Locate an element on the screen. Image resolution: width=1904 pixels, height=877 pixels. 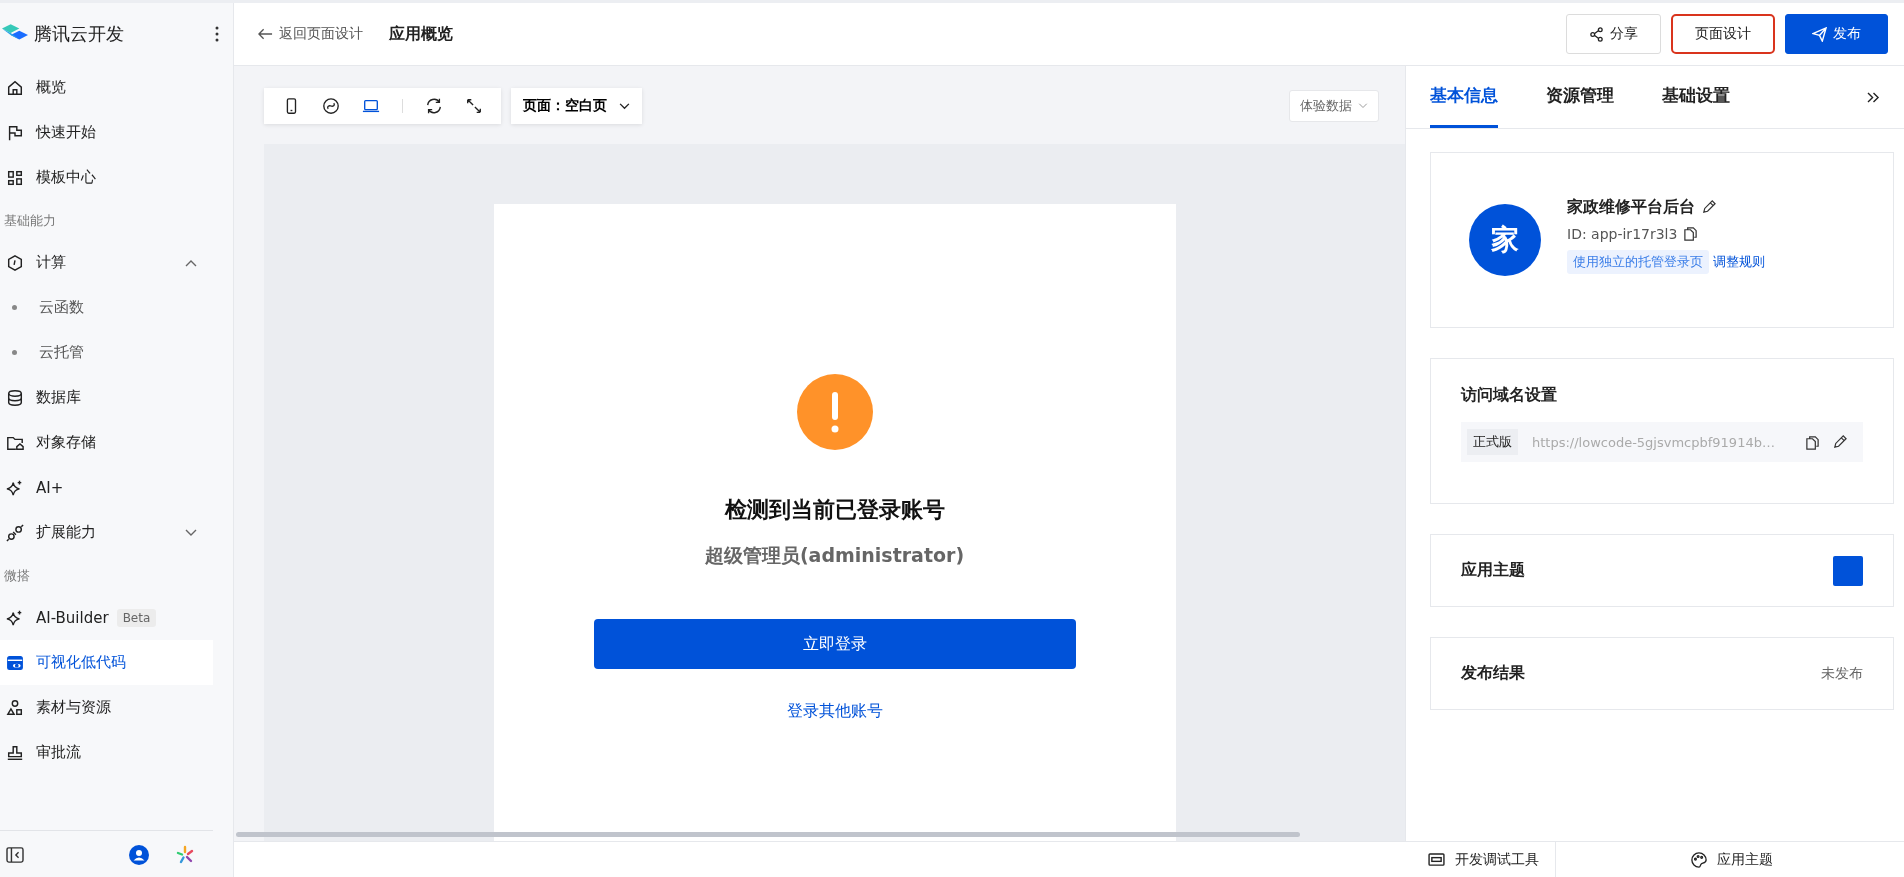
refresh-icon is located at coordinates (434, 106).